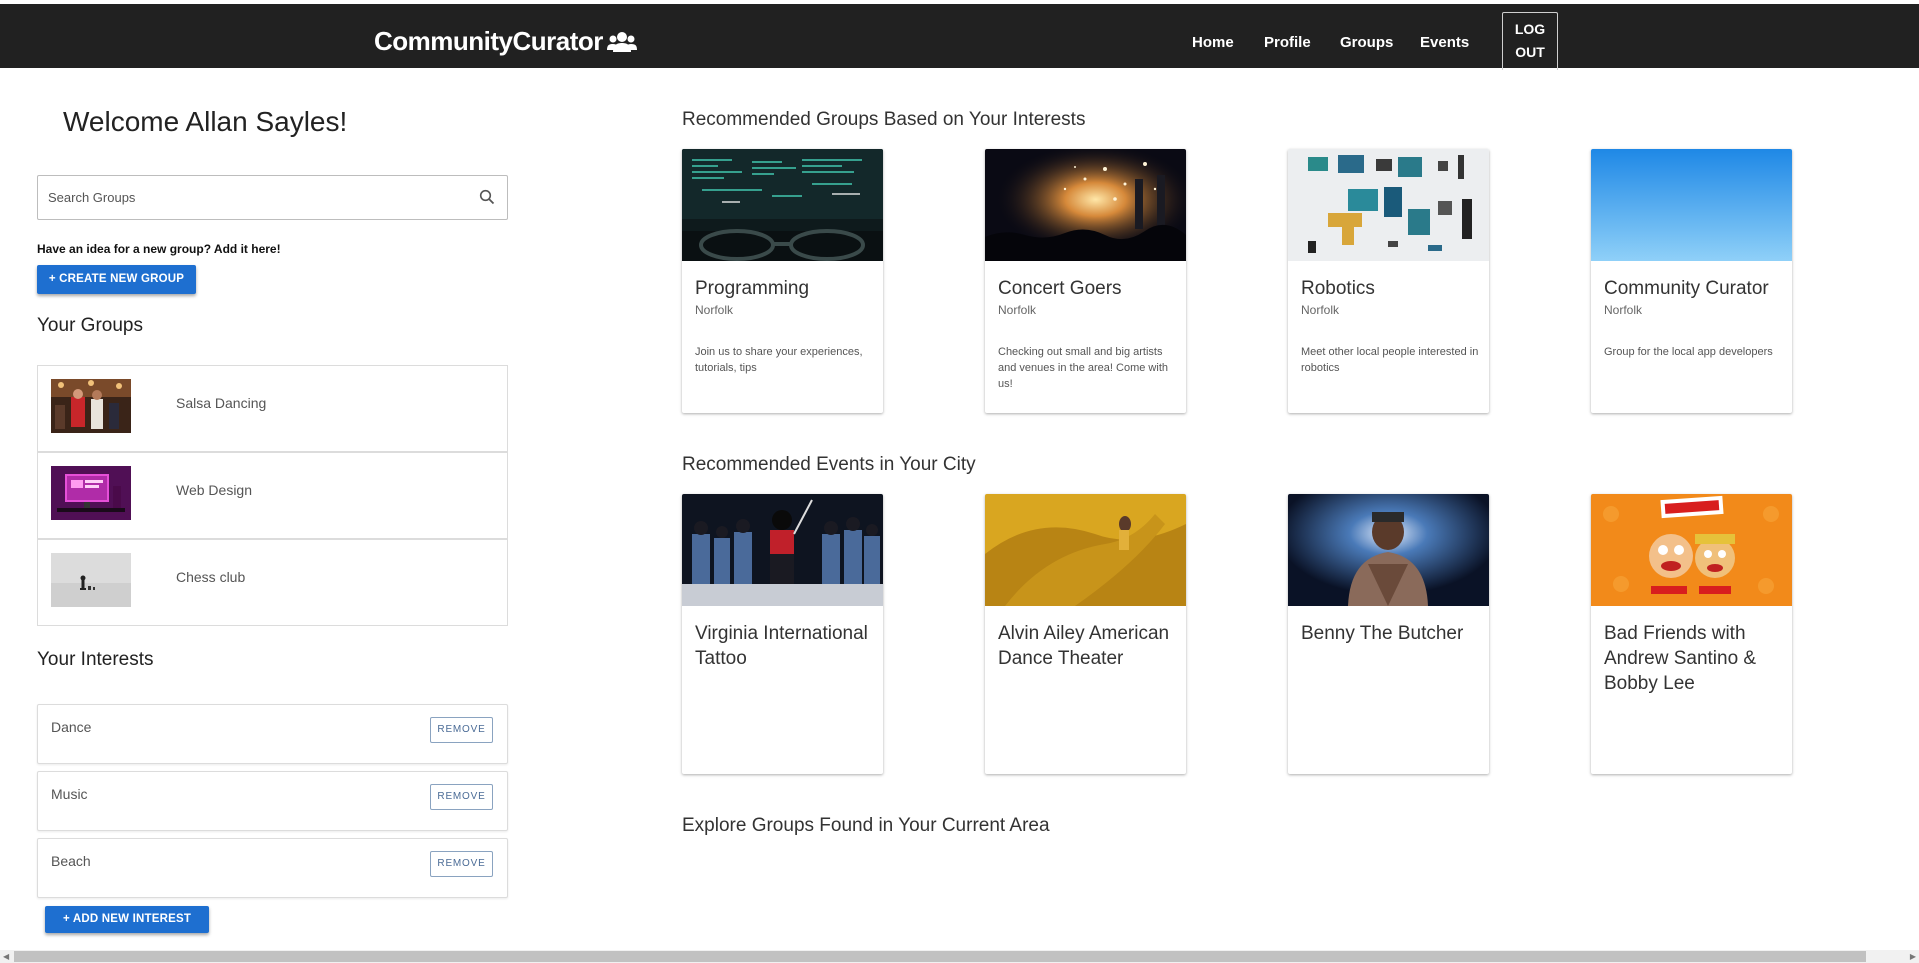 The width and height of the screenshot is (1919, 963). I want to click on recommended-events-heading: Recommended Events in Your City, so click(829, 464).